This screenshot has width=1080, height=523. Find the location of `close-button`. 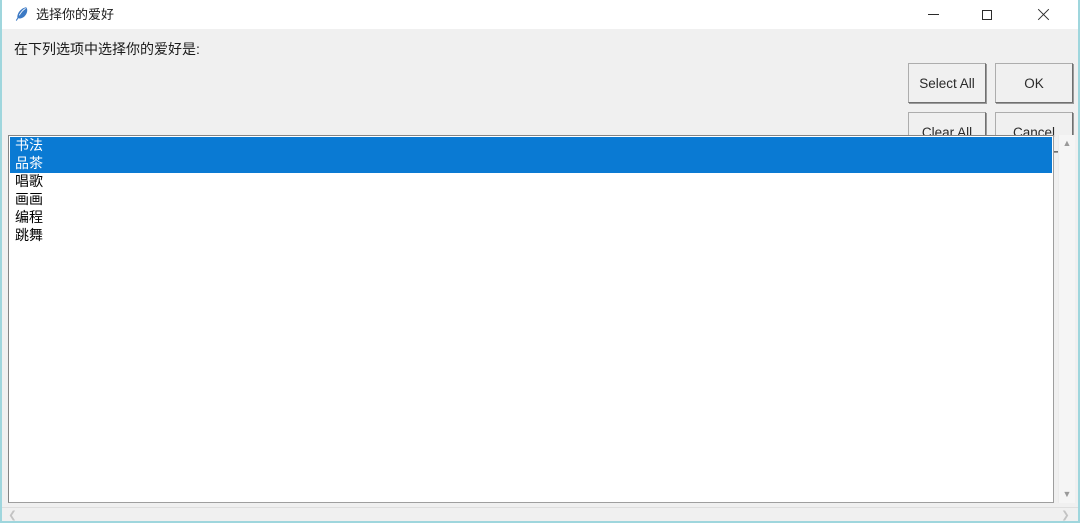

close-button is located at coordinates (1043, 14).